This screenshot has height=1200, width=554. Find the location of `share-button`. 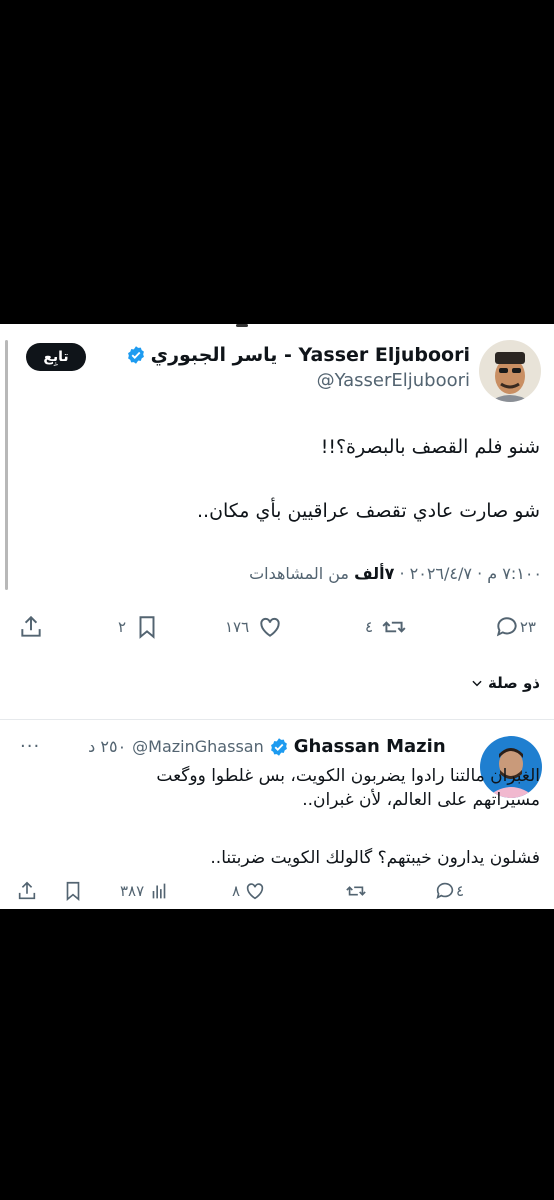

share-button is located at coordinates (31, 627).